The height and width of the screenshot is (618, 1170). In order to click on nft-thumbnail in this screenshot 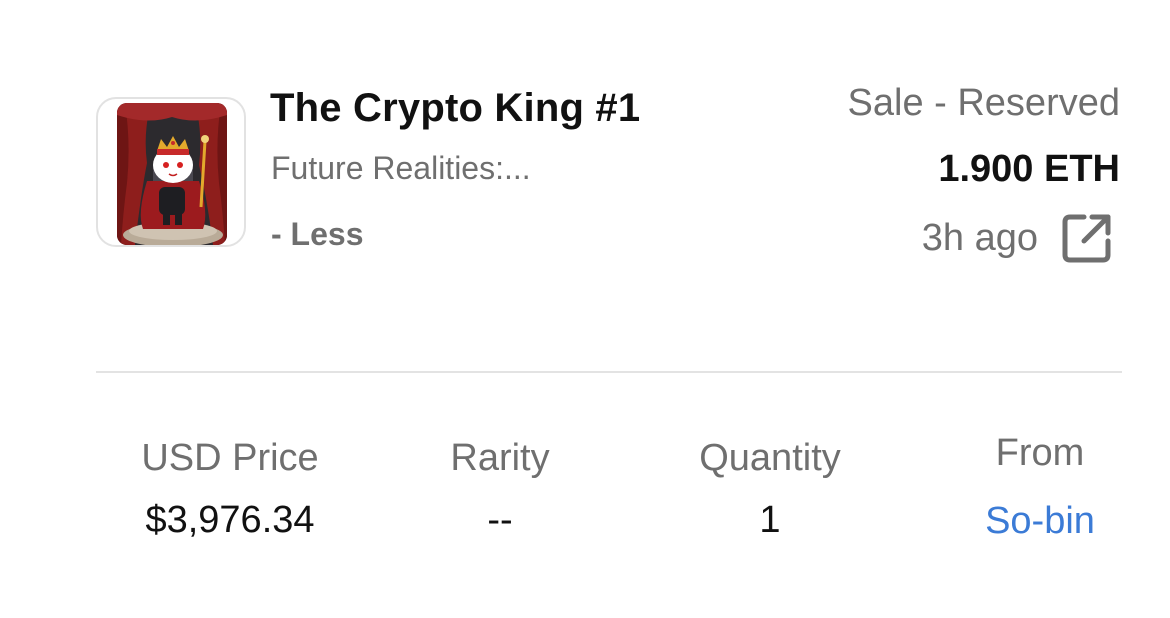, I will do `click(171, 172)`.